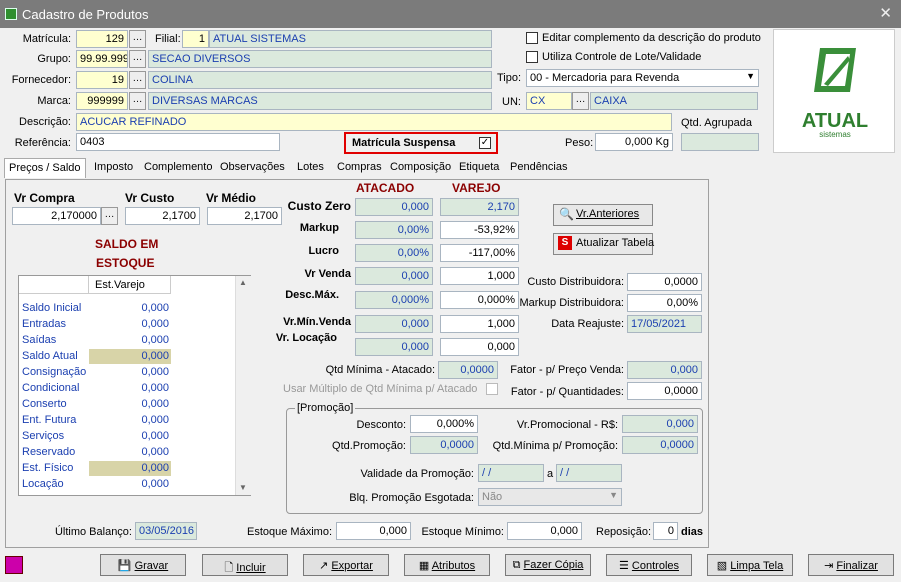  Describe the element at coordinates (127, 341) in the screenshot. I see `list-item: Saídas 0,000` at that location.